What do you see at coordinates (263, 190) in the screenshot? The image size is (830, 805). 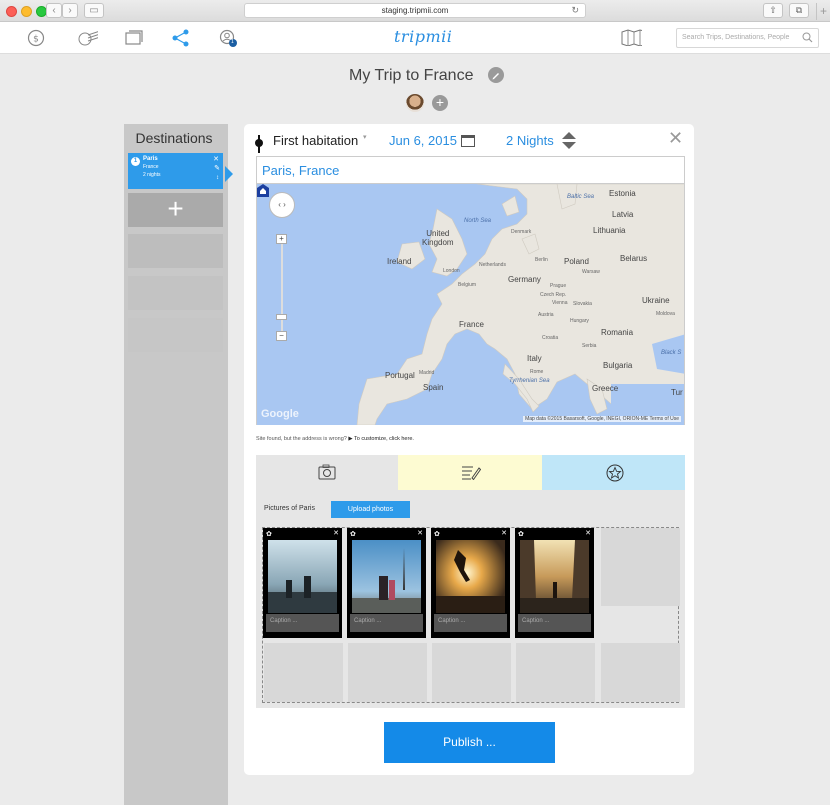 I see `location-marker-icon` at bounding box center [263, 190].